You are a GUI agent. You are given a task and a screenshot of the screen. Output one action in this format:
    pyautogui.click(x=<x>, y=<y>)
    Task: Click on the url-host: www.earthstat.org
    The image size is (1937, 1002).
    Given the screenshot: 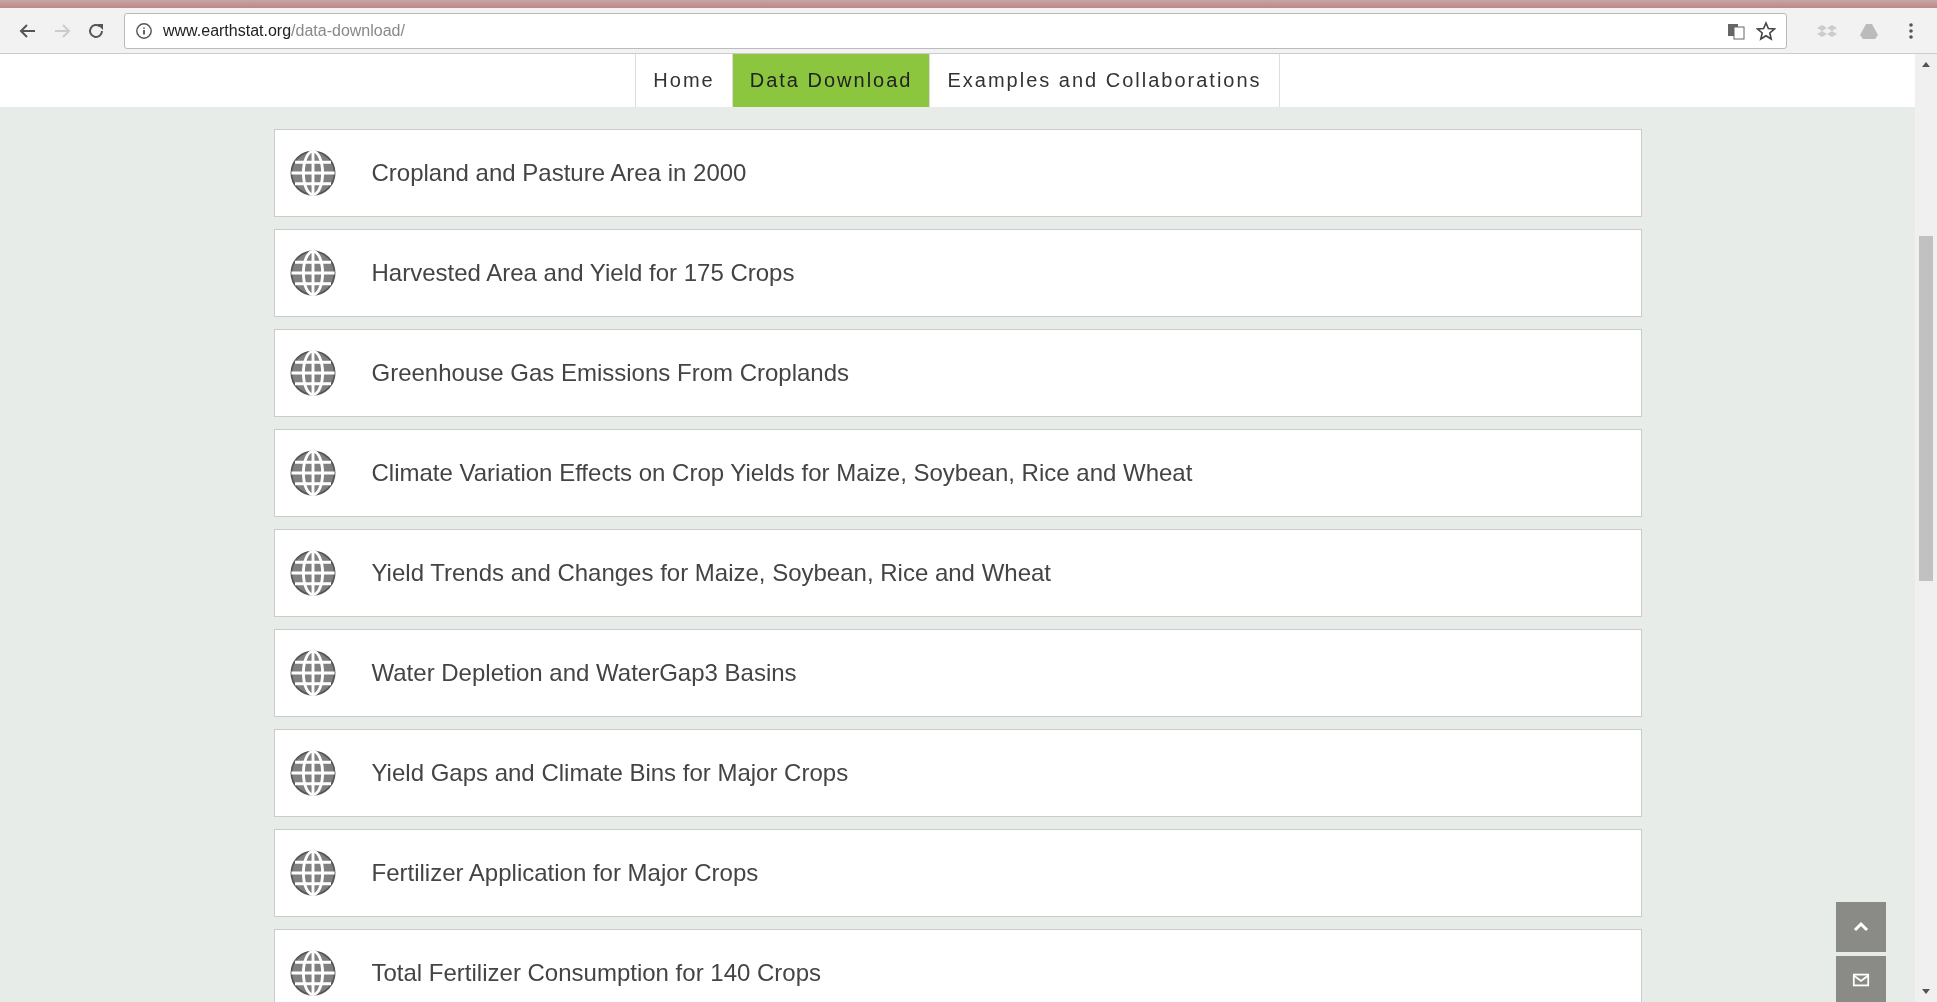 What is the action you would take?
    pyautogui.click(x=227, y=30)
    